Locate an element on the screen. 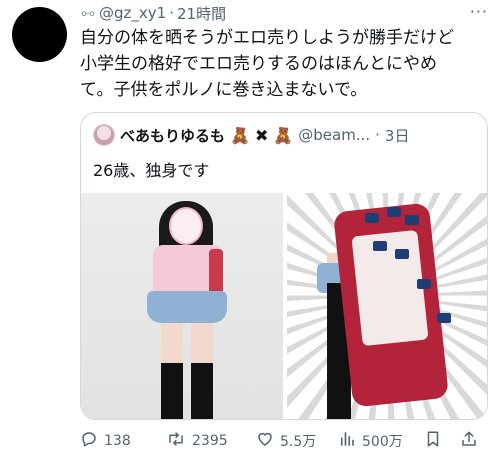 The image size is (500, 455). author-handle: @gz_xy1 is located at coordinates (132, 13).